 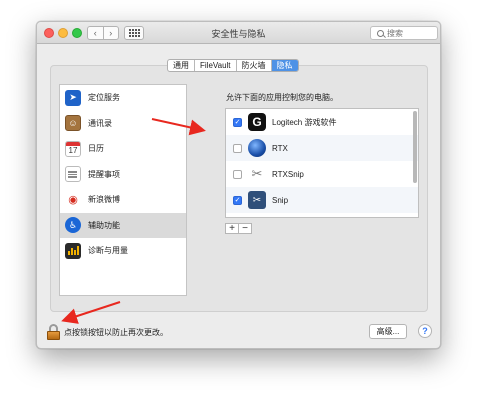 What do you see at coordinates (322, 148) in the screenshot?
I see `list-item-rtx: RTX` at bounding box center [322, 148].